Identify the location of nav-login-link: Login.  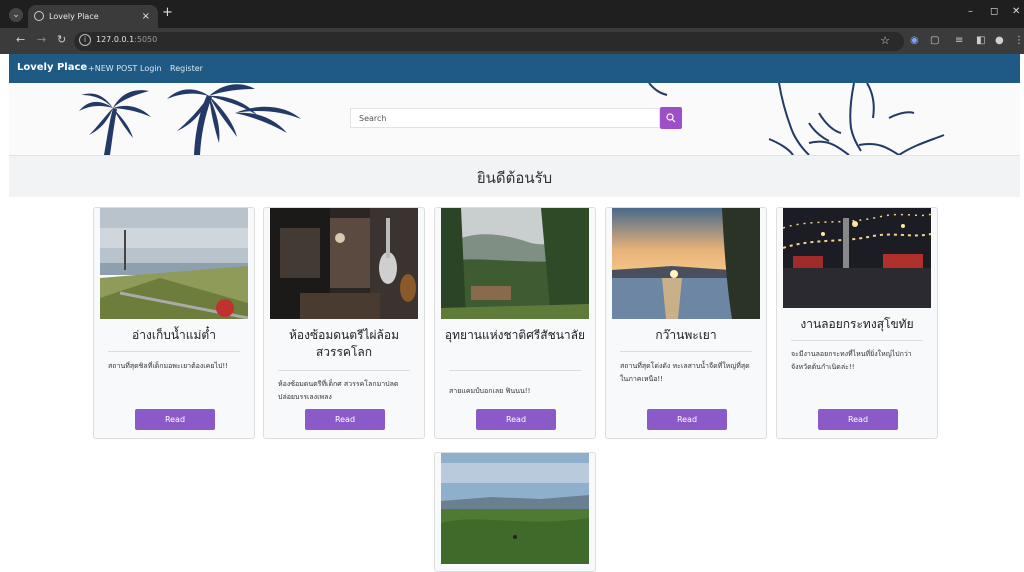
(151, 68).